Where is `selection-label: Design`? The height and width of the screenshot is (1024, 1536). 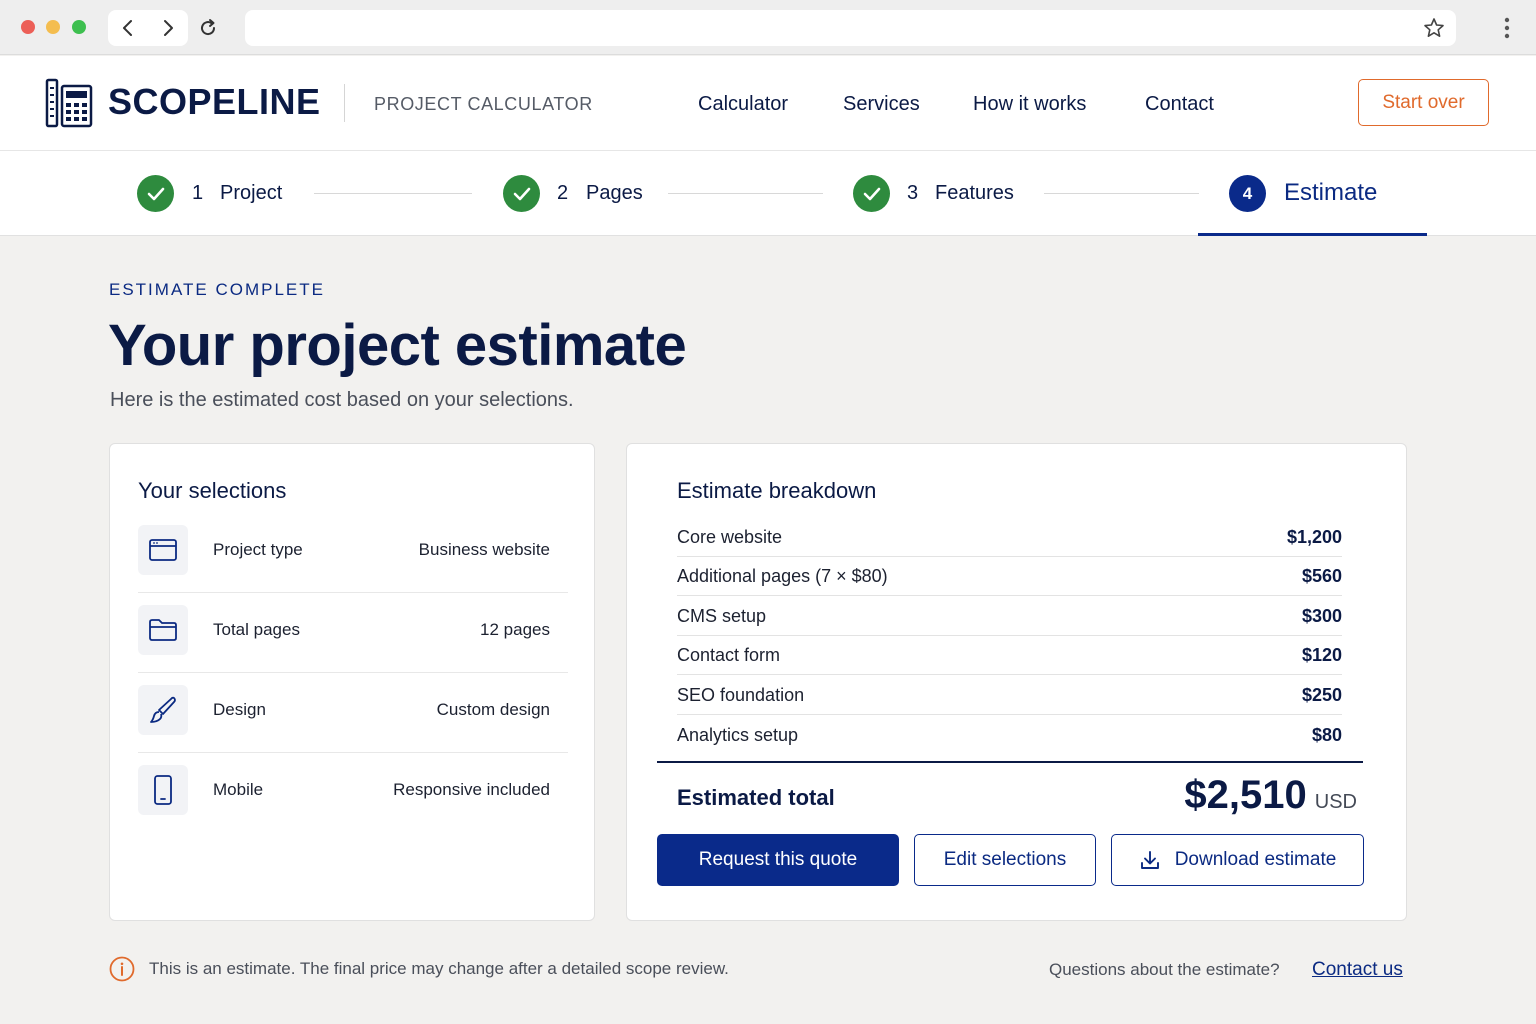 selection-label: Design is located at coordinates (239, 709).